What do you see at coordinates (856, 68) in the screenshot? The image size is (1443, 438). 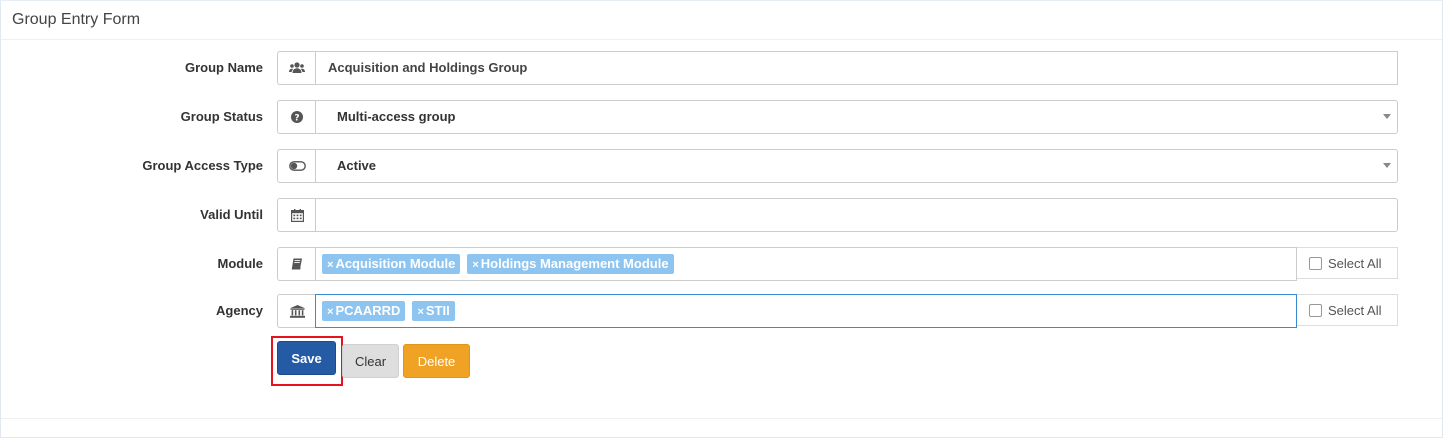 I see `group-name-input: Acquisition and Holdings Group` at bounding box center [856, 68].